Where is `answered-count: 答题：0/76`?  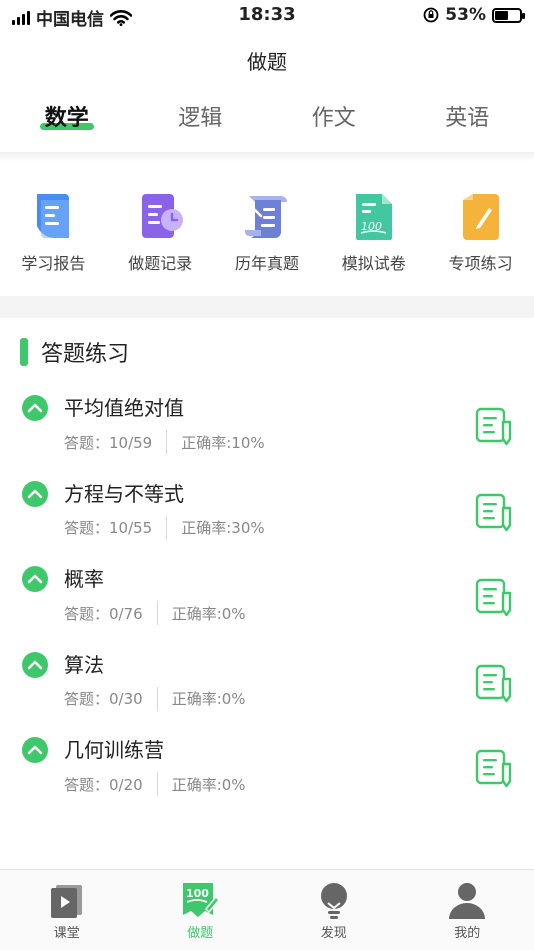 answered-count: 答题：0/76 is located at coordinates (103, 613).